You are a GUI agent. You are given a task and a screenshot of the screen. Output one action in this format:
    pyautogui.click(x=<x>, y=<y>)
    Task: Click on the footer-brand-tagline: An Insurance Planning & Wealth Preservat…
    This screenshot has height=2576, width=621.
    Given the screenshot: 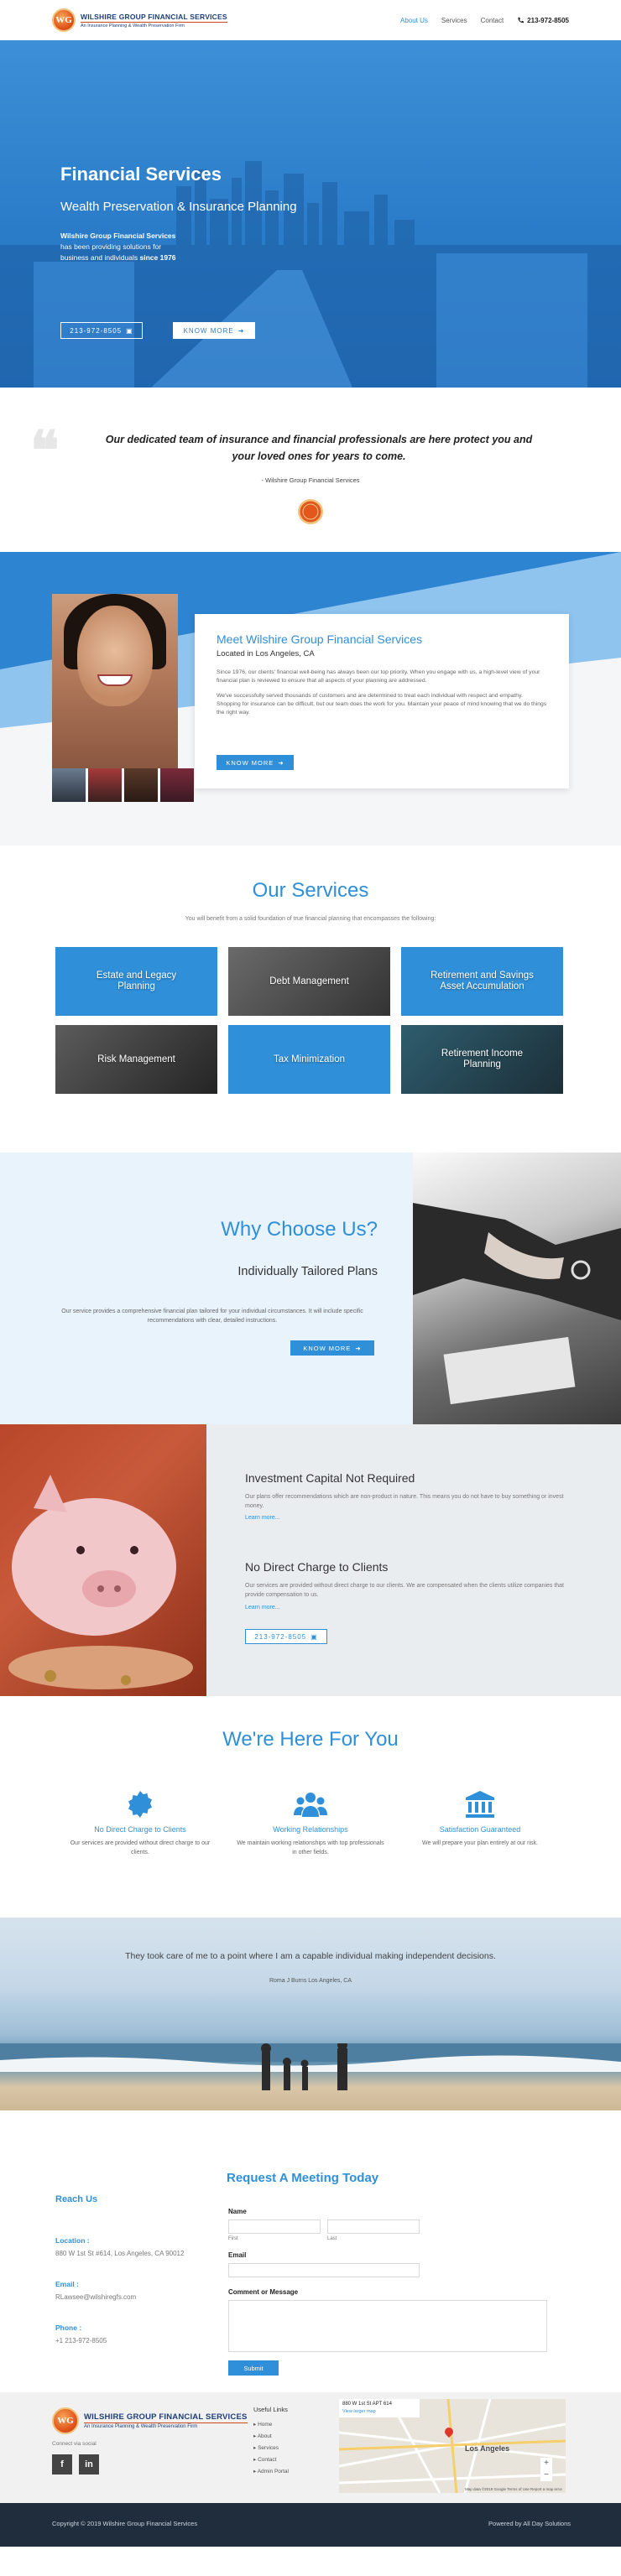 What is the action you would take?
    pyautogui.click(x=166, y=2425)
    